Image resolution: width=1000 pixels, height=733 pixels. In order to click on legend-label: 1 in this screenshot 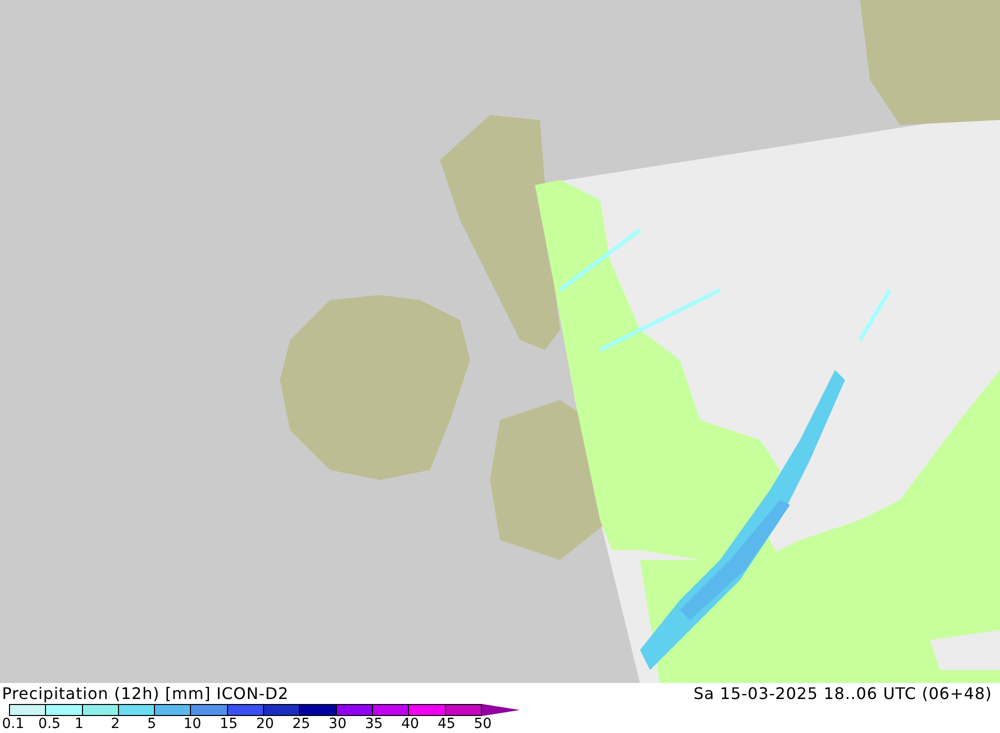, I will do `click(79, 724)`.